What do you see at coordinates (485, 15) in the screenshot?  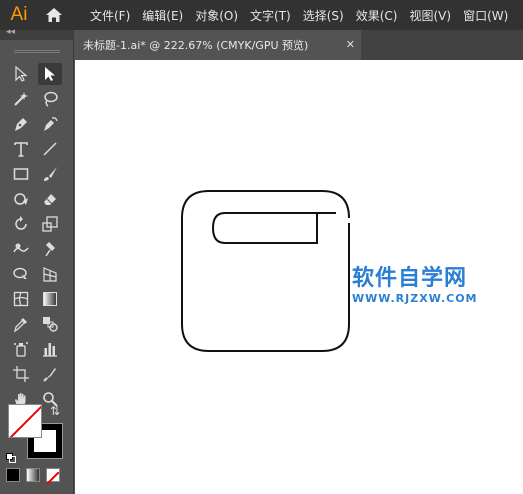 I see `menu-window: 窗口(W)` at bounding box center [485, 15].